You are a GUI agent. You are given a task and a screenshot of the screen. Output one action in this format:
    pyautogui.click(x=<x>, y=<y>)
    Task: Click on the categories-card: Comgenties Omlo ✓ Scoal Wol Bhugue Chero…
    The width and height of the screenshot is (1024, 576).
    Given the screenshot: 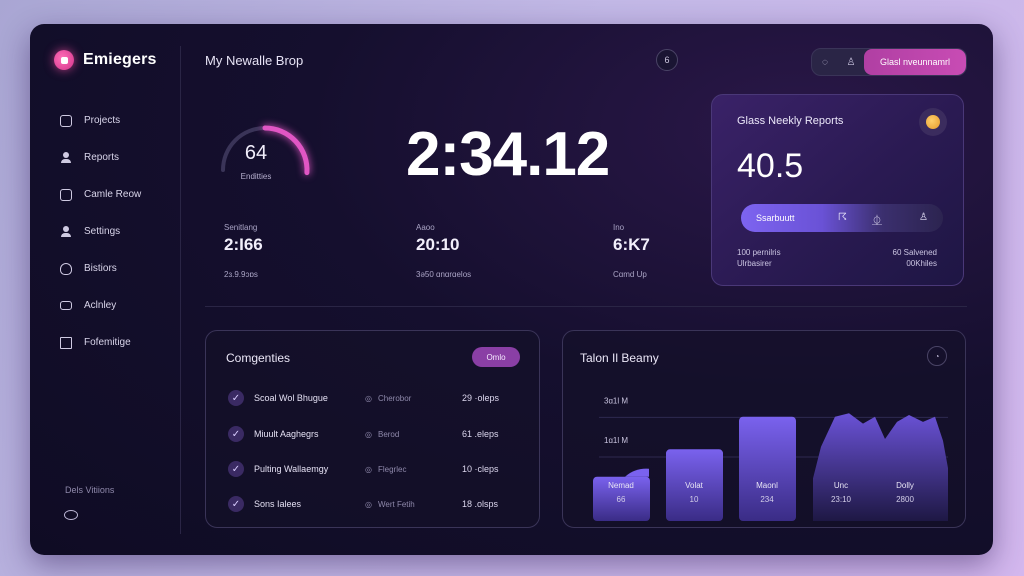 What is the action you would take?
    pyautogui.click(x=372, y=429)
    